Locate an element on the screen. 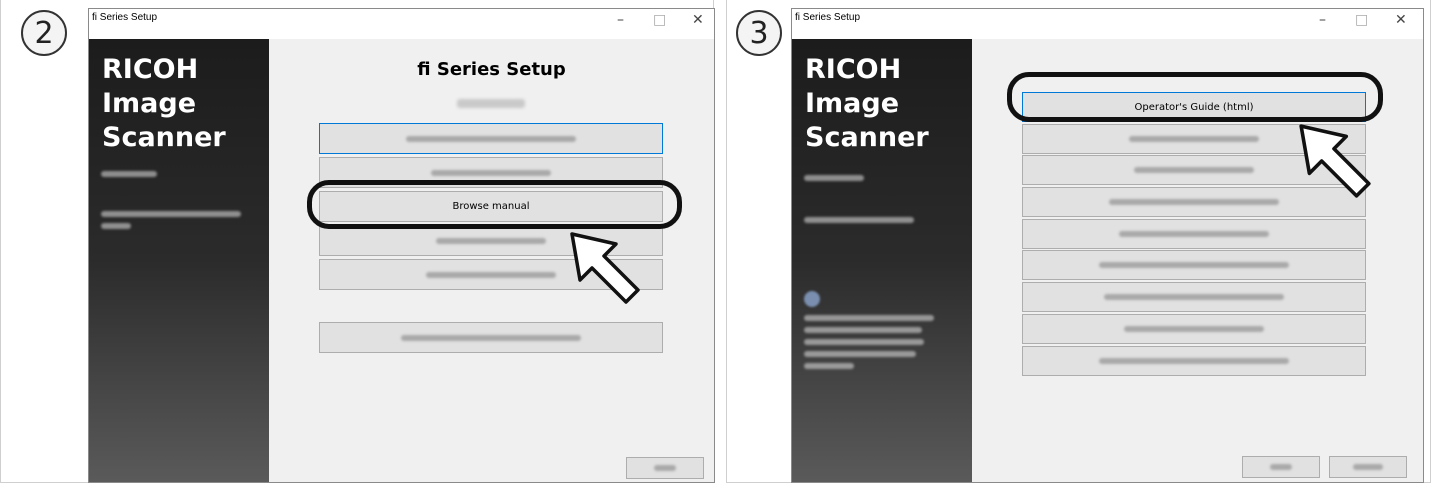  info-icon is located at coordinates (812, 299).